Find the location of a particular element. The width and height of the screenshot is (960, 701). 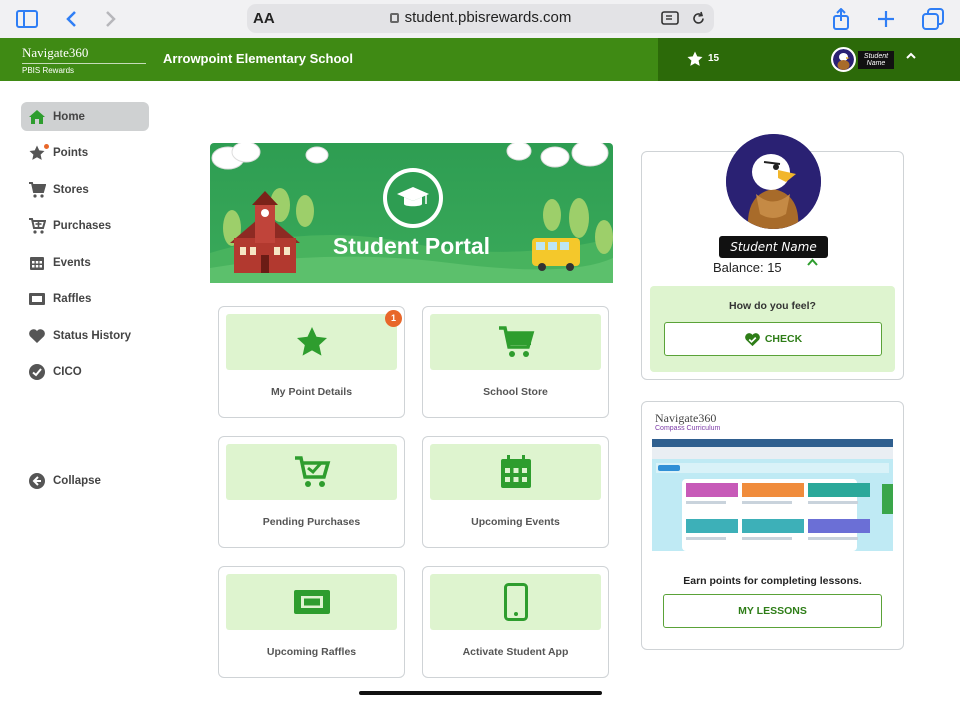

brand-name: Navigate360 is located at coordinates (84, 54).